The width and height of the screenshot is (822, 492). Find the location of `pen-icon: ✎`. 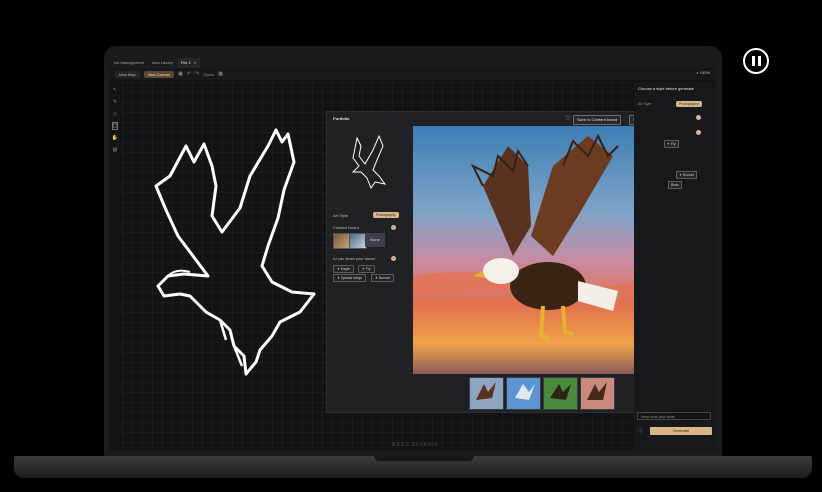

pen-icon: ✎ is located at coordinates (115, 102).